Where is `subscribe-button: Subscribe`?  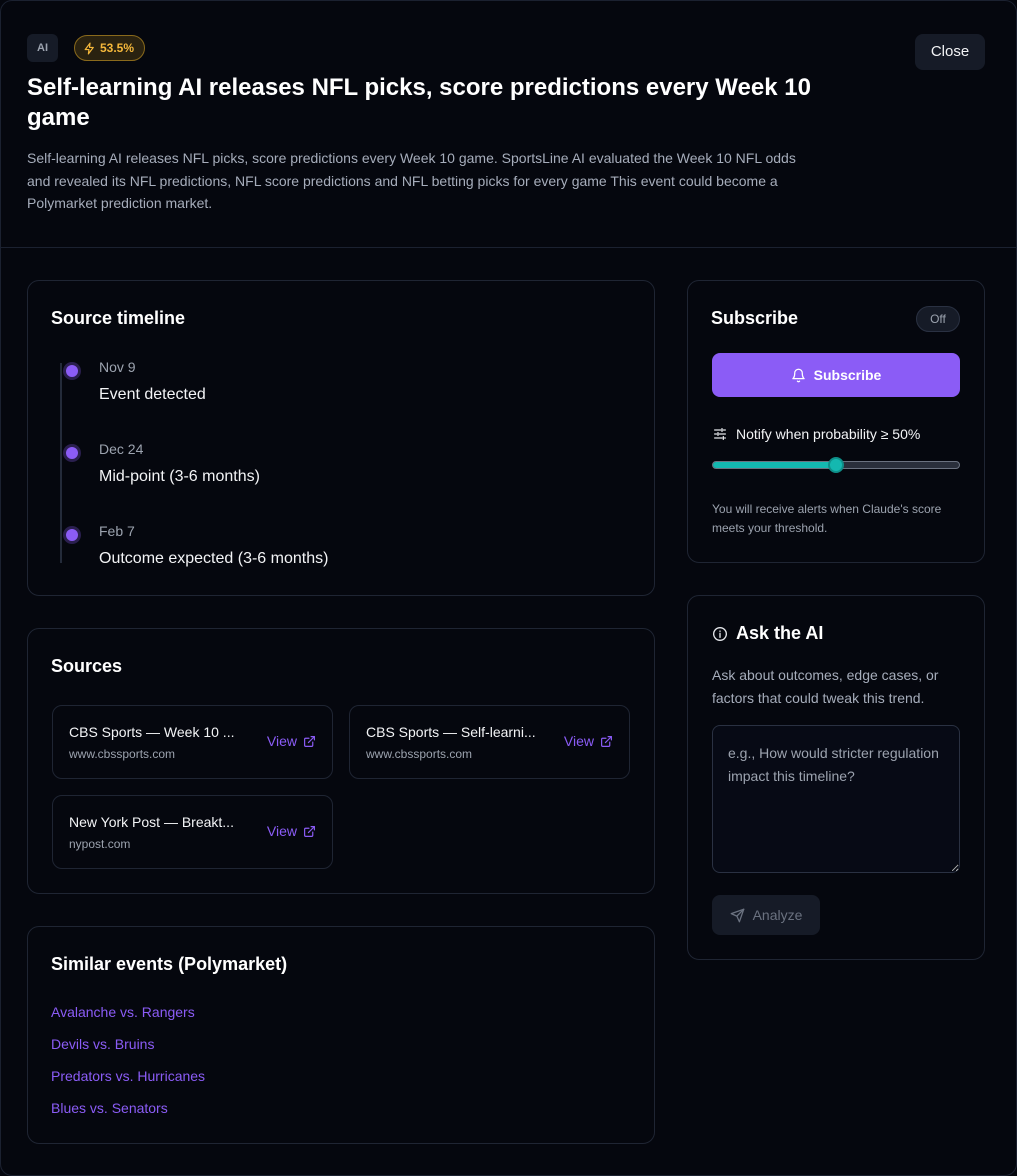 subscribe-button: Subscribe is located at coordinates (836, 375).